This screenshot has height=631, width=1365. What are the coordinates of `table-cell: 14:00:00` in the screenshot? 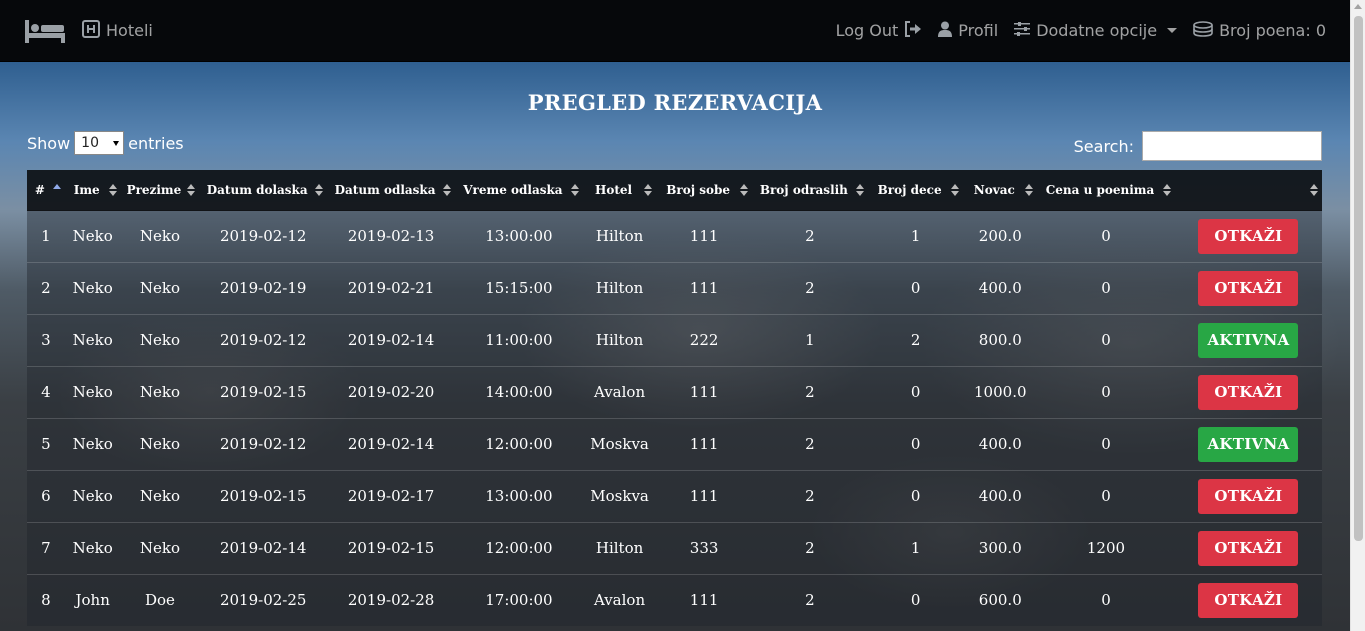 It's located at (519, 391).